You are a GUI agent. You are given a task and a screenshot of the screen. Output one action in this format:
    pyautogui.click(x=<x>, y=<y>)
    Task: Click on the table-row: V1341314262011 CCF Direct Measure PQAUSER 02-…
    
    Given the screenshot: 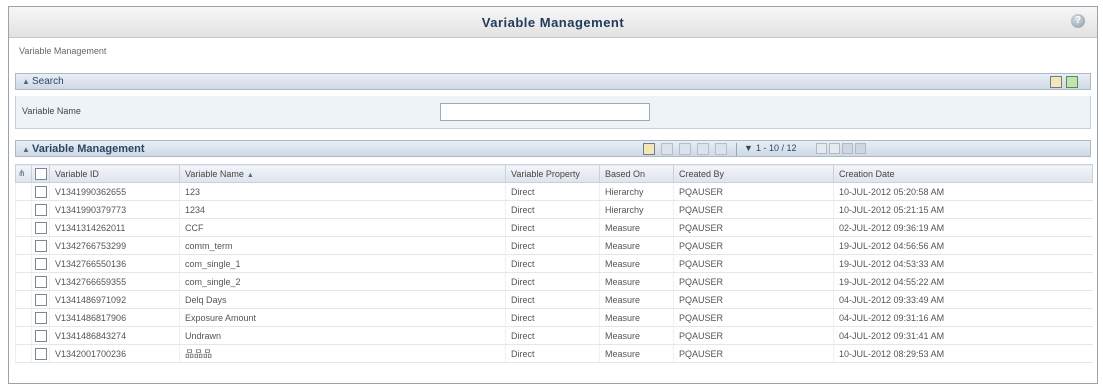 What is the action you would take?
    pyautogui.click(x=554, y=227)
    